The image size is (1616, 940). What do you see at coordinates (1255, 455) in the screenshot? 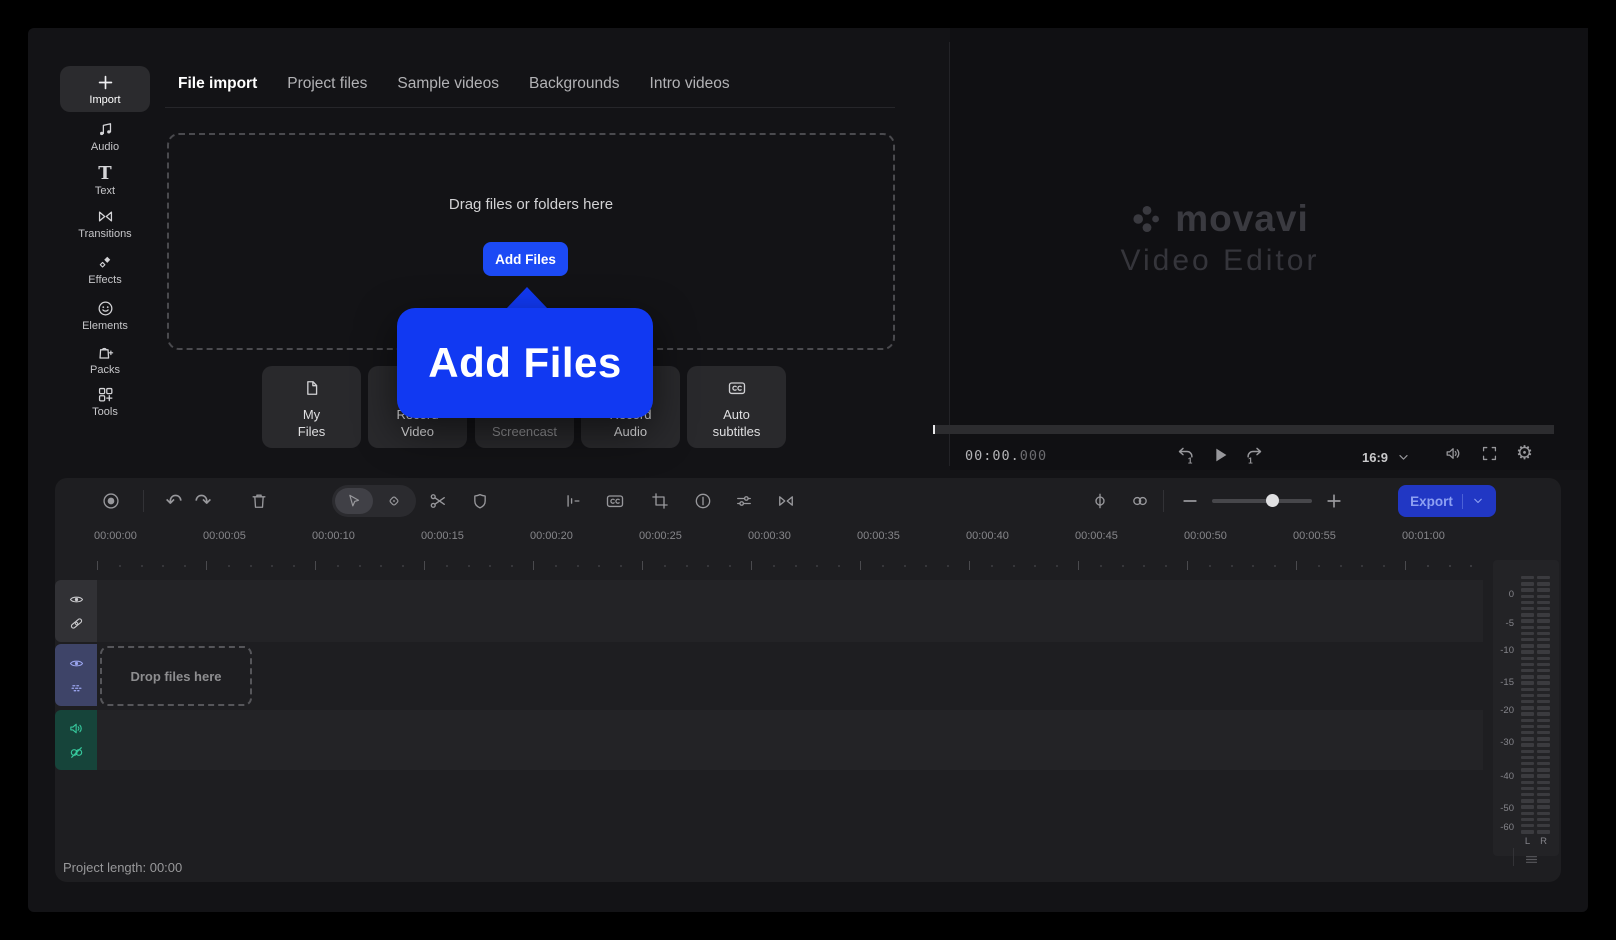
I see `step-forward-icon: 1` at bounding box center [1255, 455].